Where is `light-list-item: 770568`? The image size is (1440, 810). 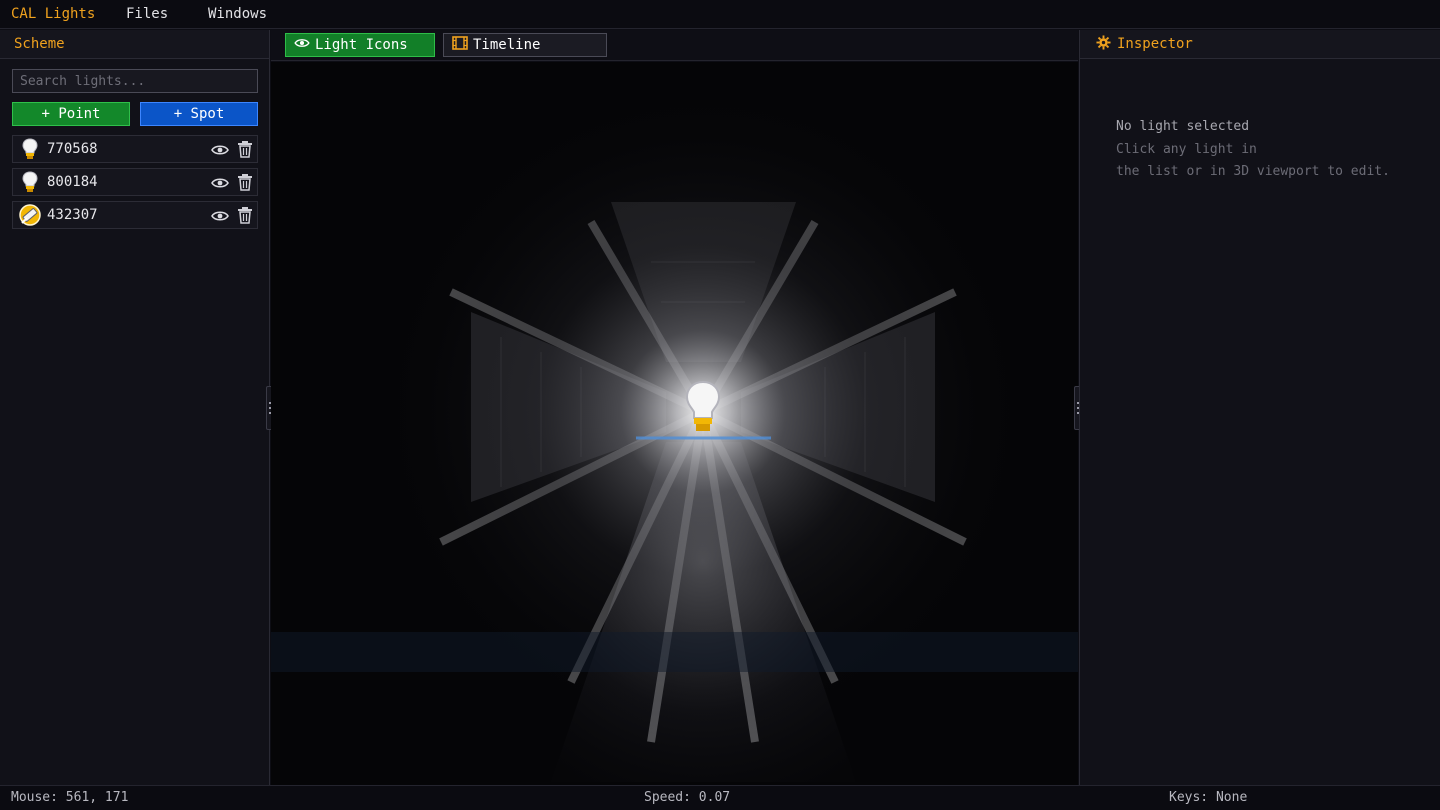
light-list-item: 770568 is located at coordinates (135, 149).